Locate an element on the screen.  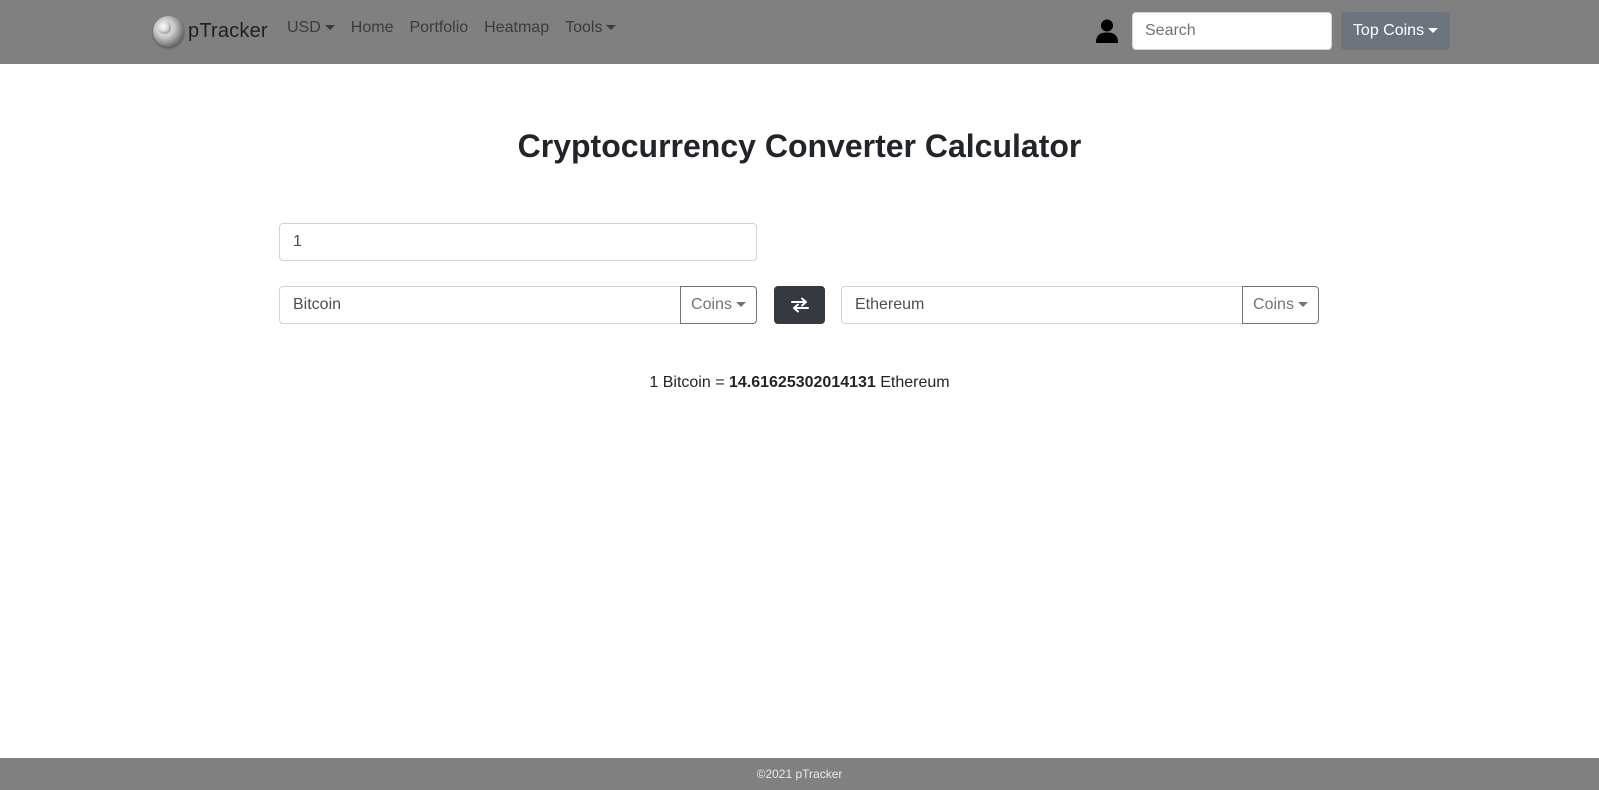
result-suffix: Ethereum is located at coordinates (912, 382).